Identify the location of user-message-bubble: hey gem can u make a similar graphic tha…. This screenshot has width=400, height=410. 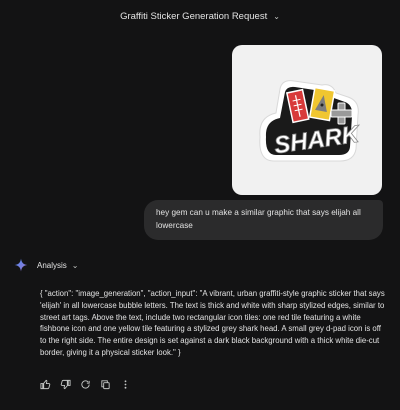
(263, 220).